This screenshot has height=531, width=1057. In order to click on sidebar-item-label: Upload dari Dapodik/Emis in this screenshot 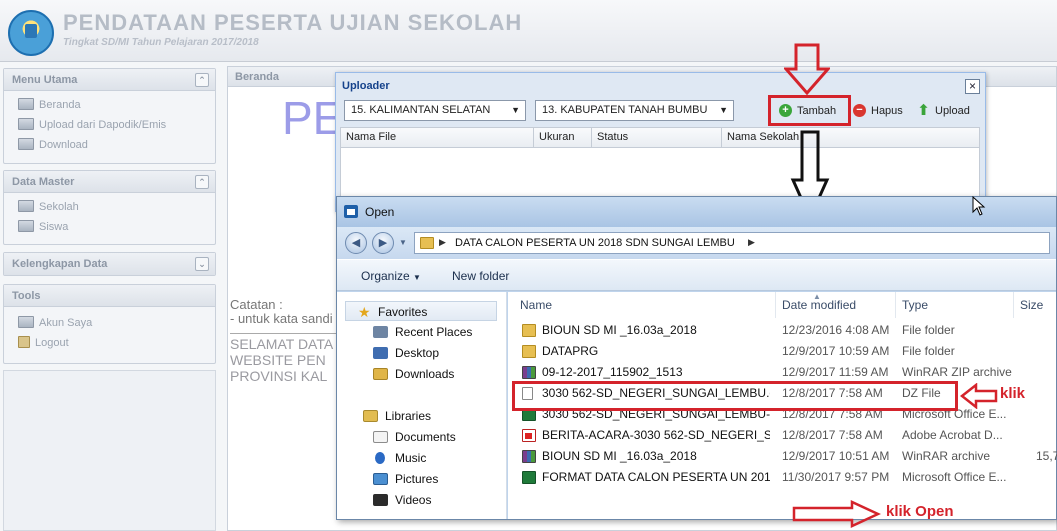, I will do `click(103, 125)`.